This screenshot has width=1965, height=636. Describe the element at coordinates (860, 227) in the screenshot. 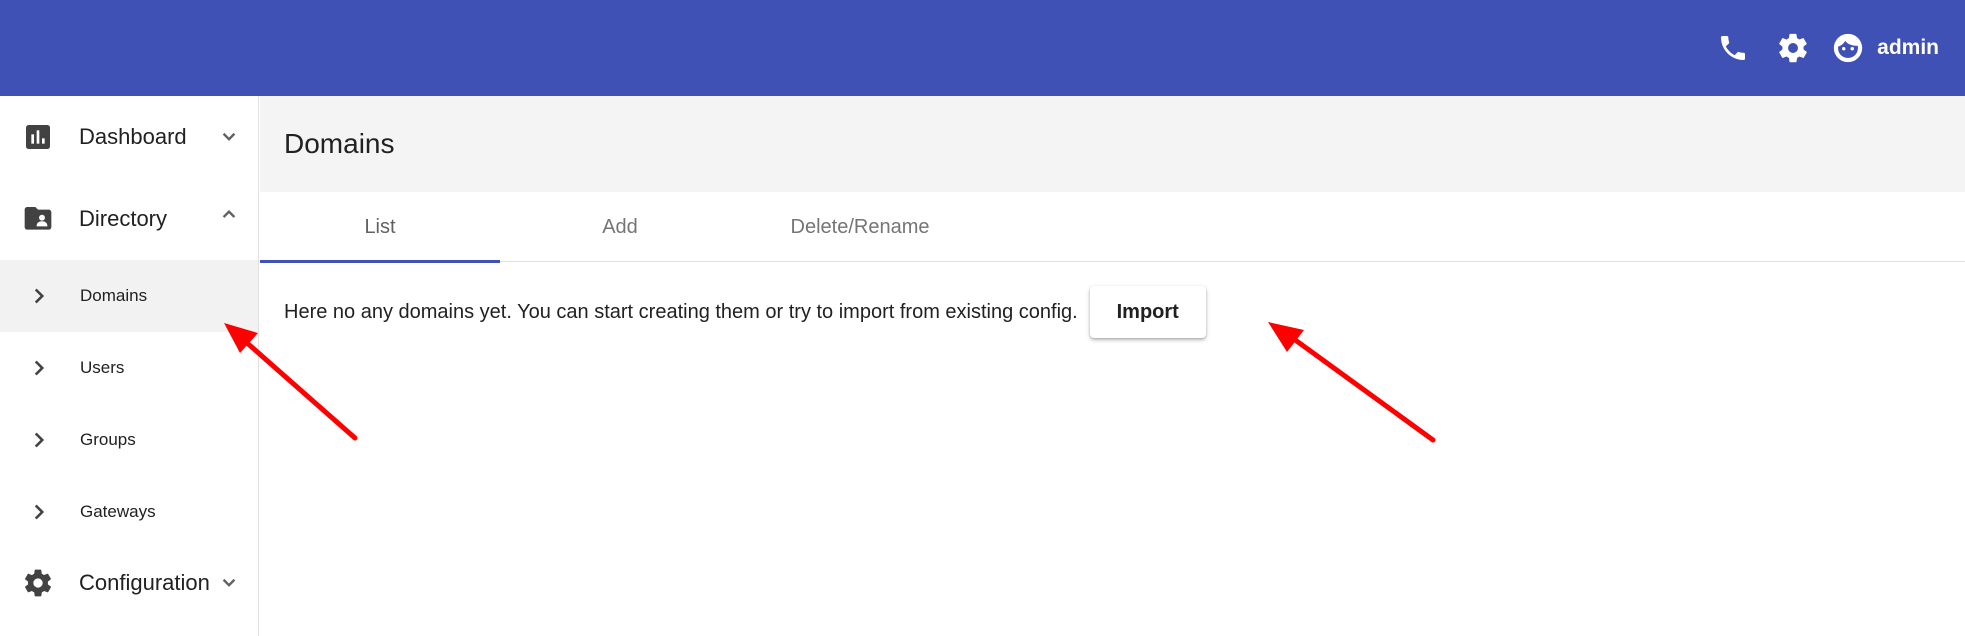

I see `tab-delete-rename: Delete/Rename` at that location.